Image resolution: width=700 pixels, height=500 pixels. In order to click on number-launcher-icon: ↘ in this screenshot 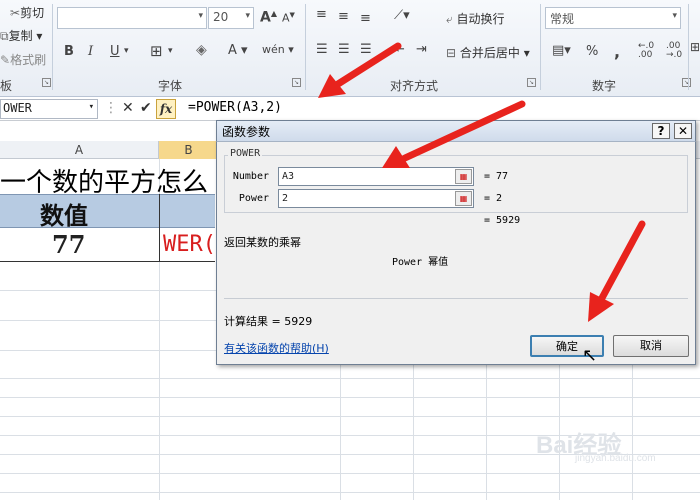, I will do `click(686, 82)`.